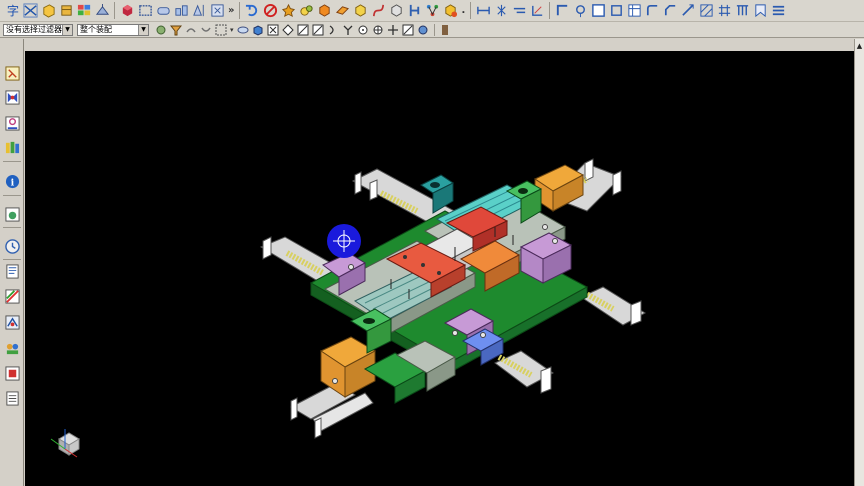  I want to click on snap-icon, so click(160, 29).